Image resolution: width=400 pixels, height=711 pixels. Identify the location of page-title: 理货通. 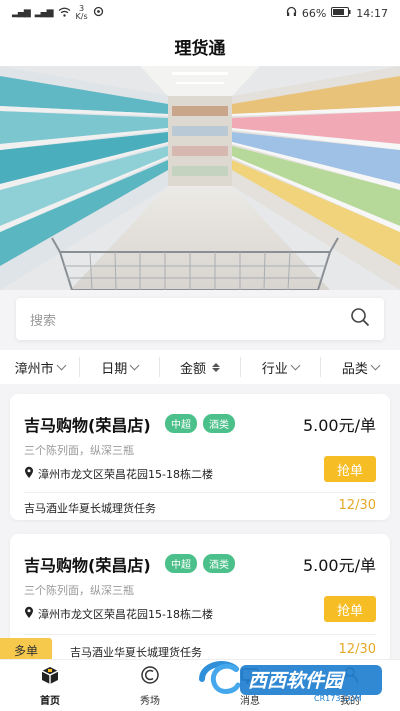
(200, 48).